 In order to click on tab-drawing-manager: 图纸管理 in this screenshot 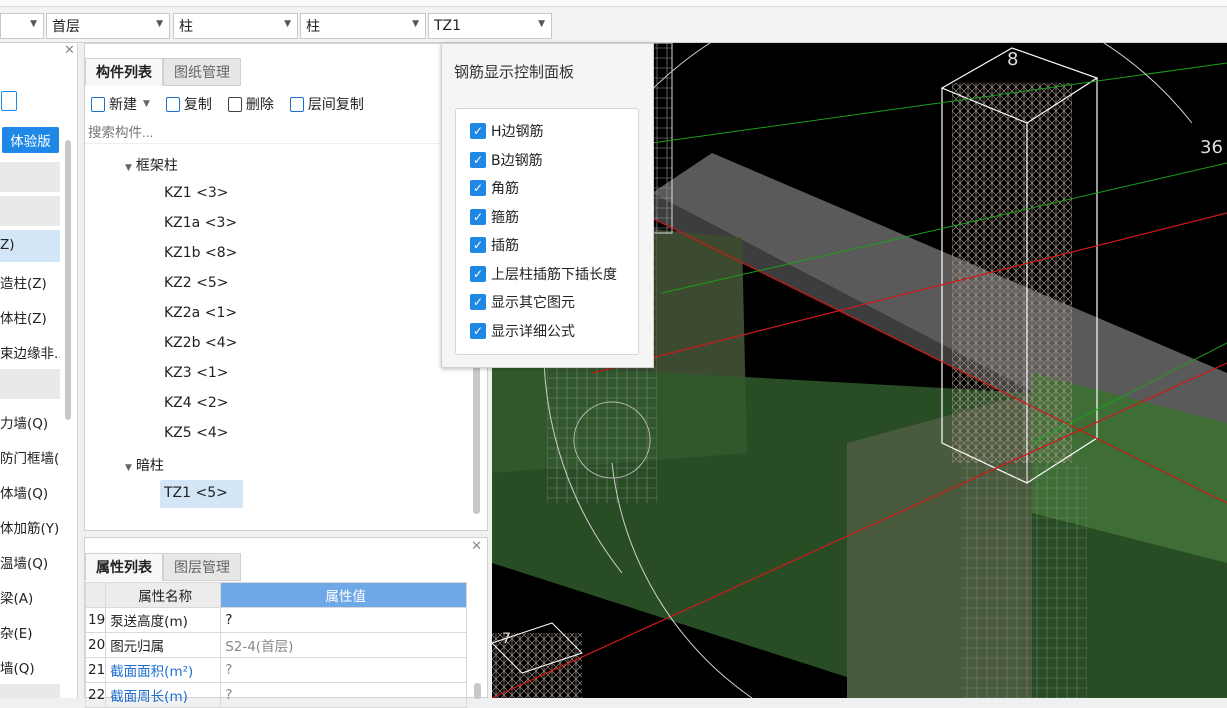, I will do `click(202, 72)`.